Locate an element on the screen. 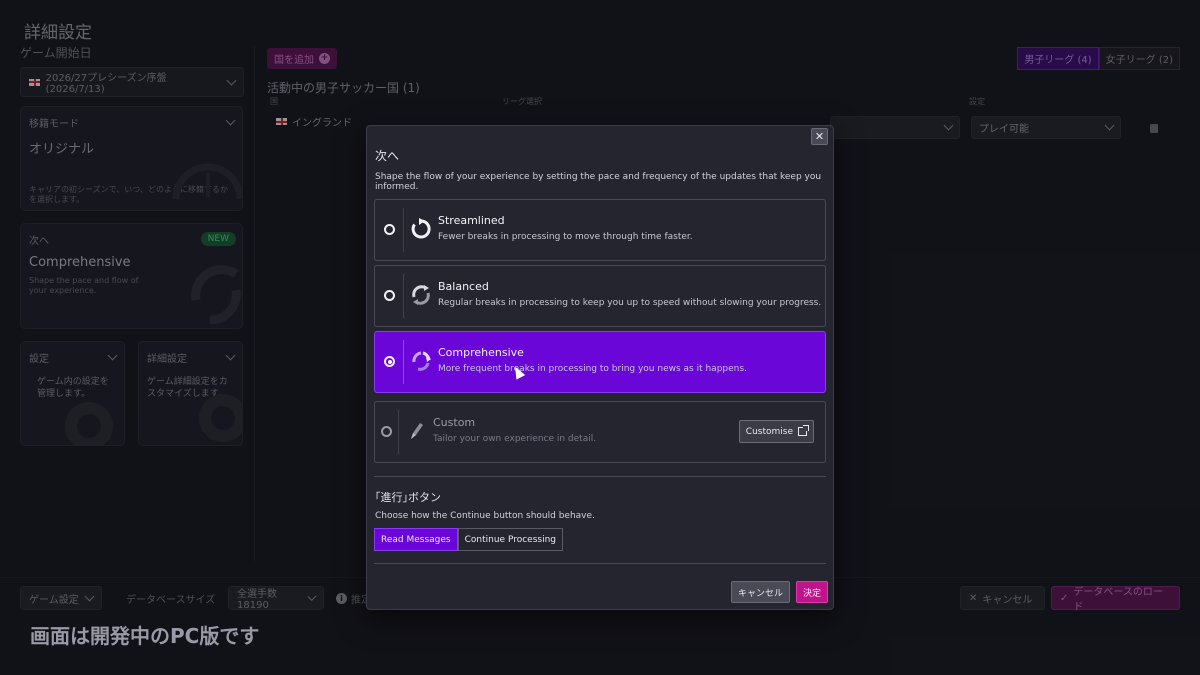  radio-balanced is located at coordinates (389, 295).